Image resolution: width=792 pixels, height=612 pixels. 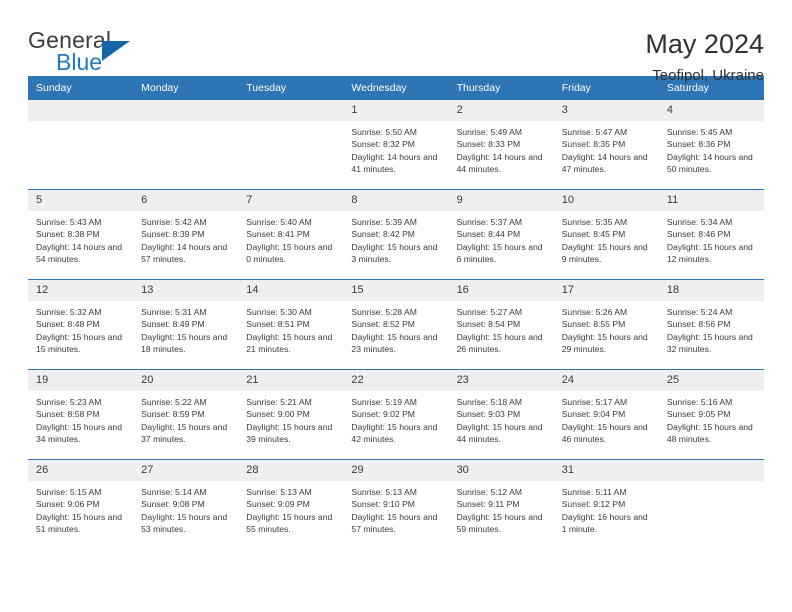 What do you see at coordinates (174, 222) in the screenshot?
I see `sunrise-text: Sunrise: 5:42 AM` at bounding box center [174, 222].